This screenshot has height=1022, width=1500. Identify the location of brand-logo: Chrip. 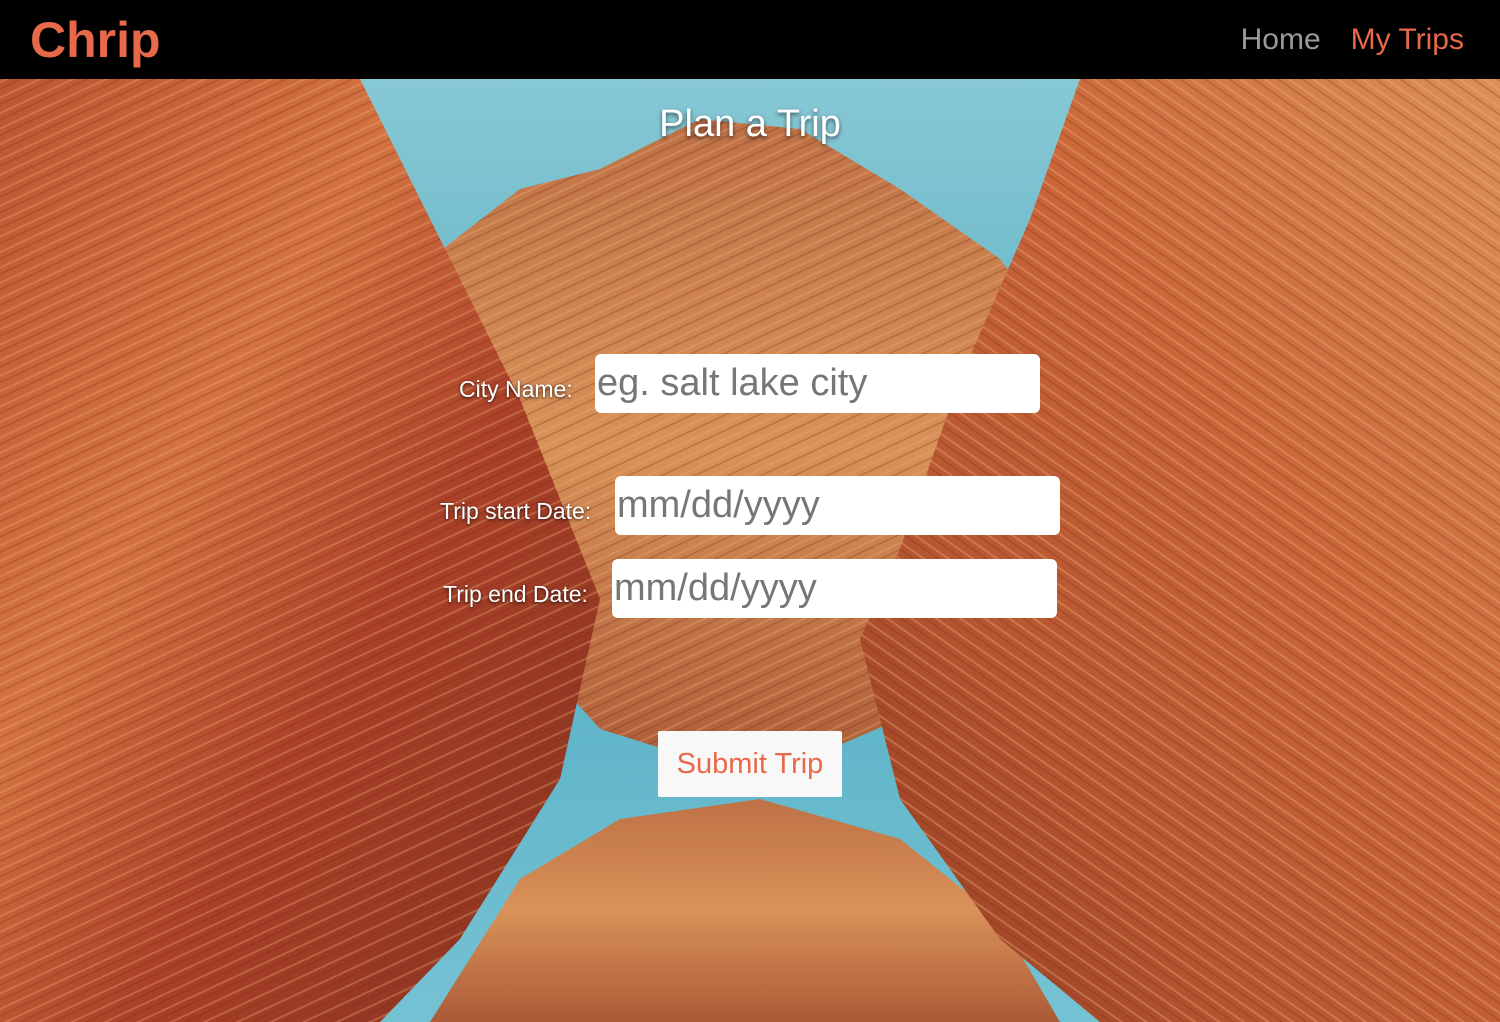
(95, 40).